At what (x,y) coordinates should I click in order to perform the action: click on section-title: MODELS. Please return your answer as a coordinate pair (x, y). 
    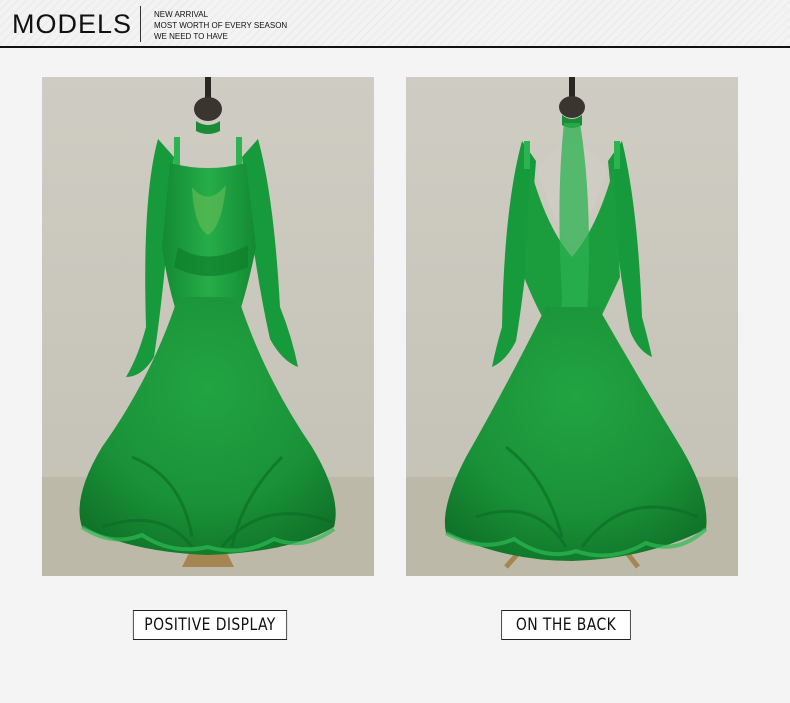
    Looking at the image, I should click on (72, 24).